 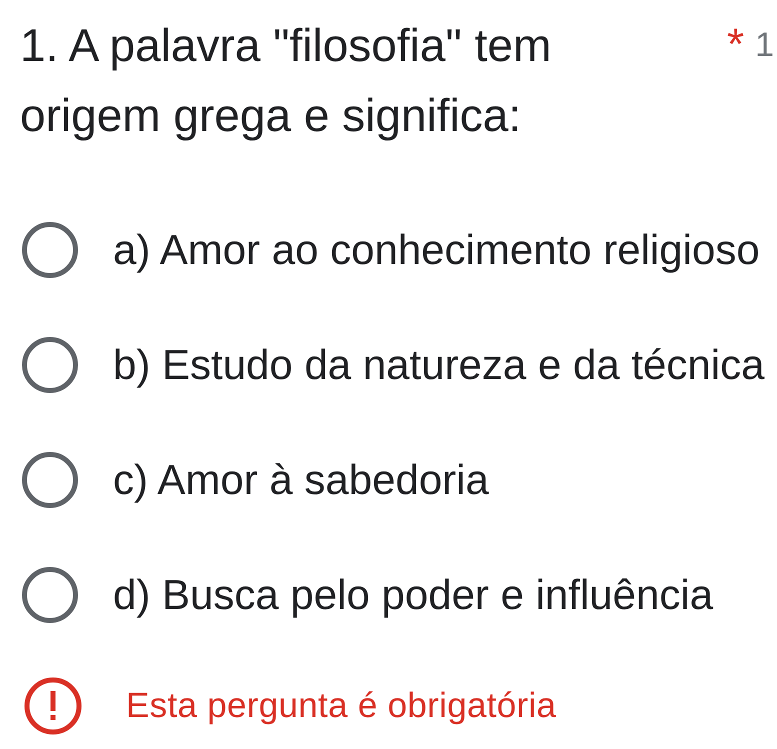 What do you see at coordinates (341, 706) in the screenshot?
I see `error-message: Esta pergunta é obrigatória` at bounding box center [341, 706].